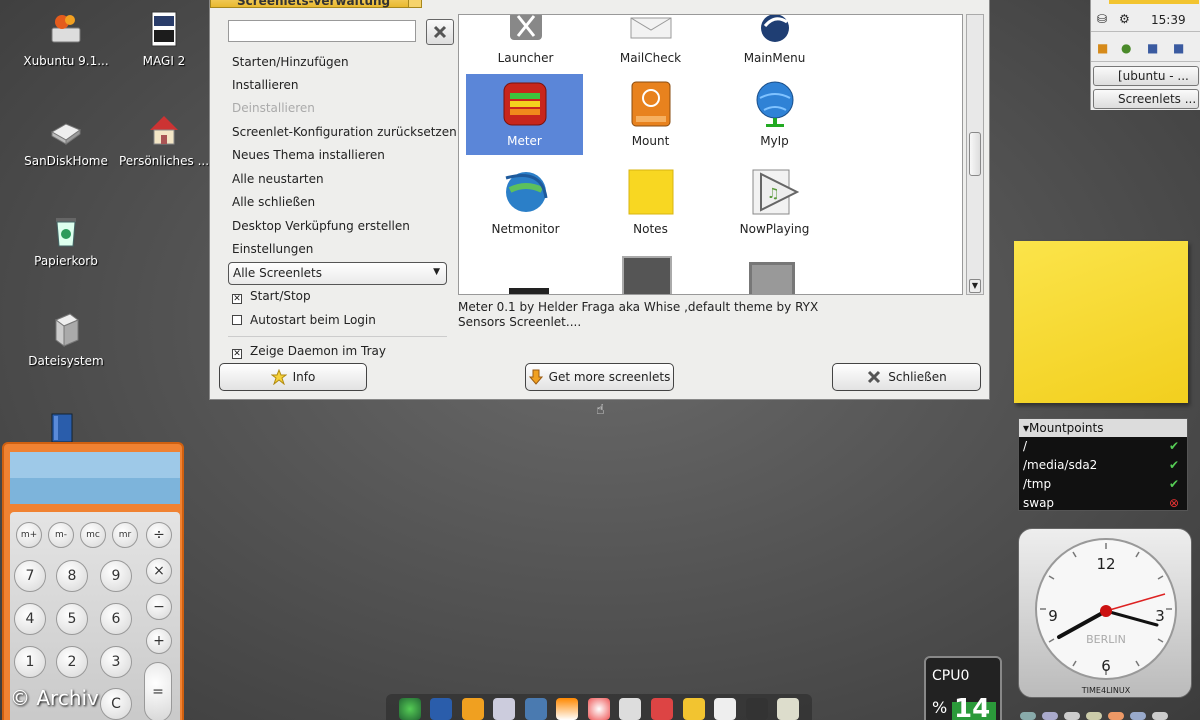 This screenshot has width=1200, height=720. I want to click on browser-icon: ●, so click(1126, 48).